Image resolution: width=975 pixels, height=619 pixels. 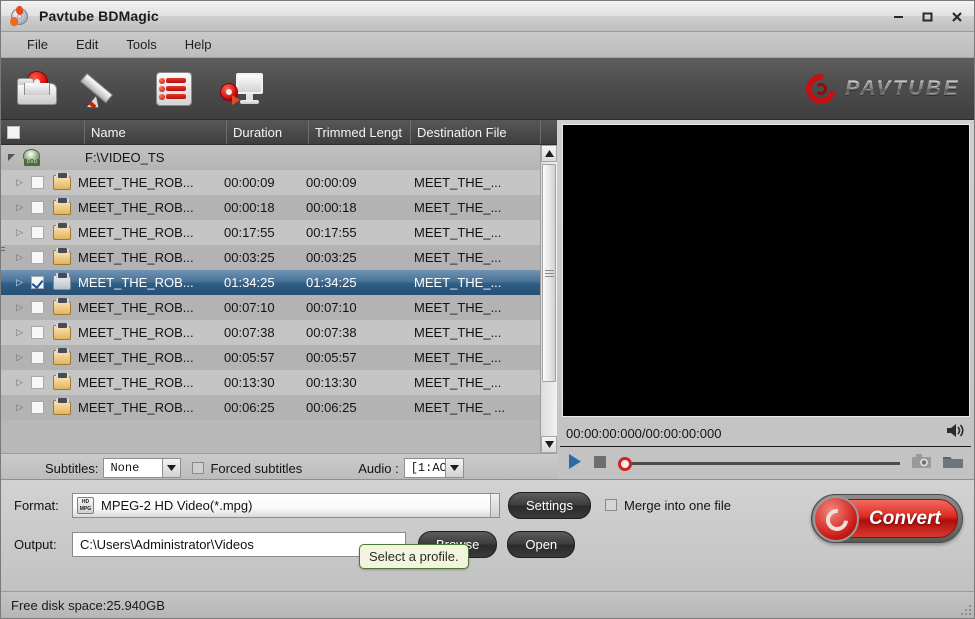 What do you see at coordinates (35, 544) in the screenshot?
I see `output-label: Output:` at bounding box center [35, 544].